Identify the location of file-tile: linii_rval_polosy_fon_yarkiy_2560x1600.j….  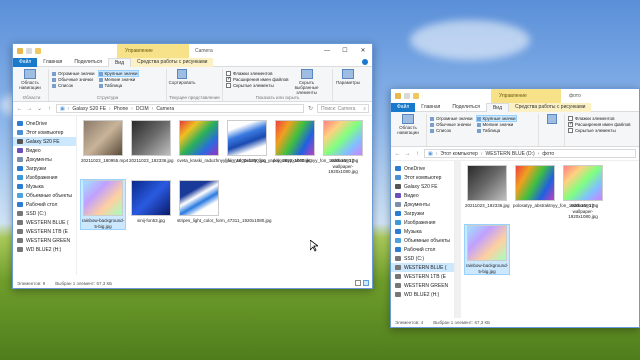
(268, 142).